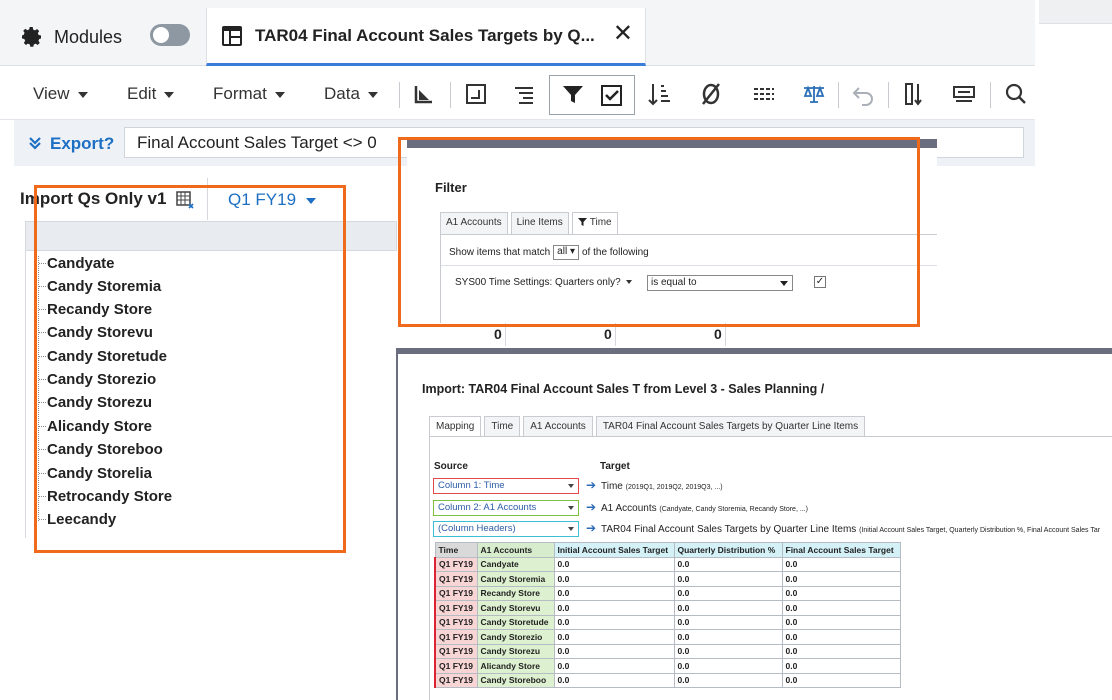  What do you see at coordinates (249, 94) in the screenshot?
I see `menu-format: Format` at bounding box center [249, 94].